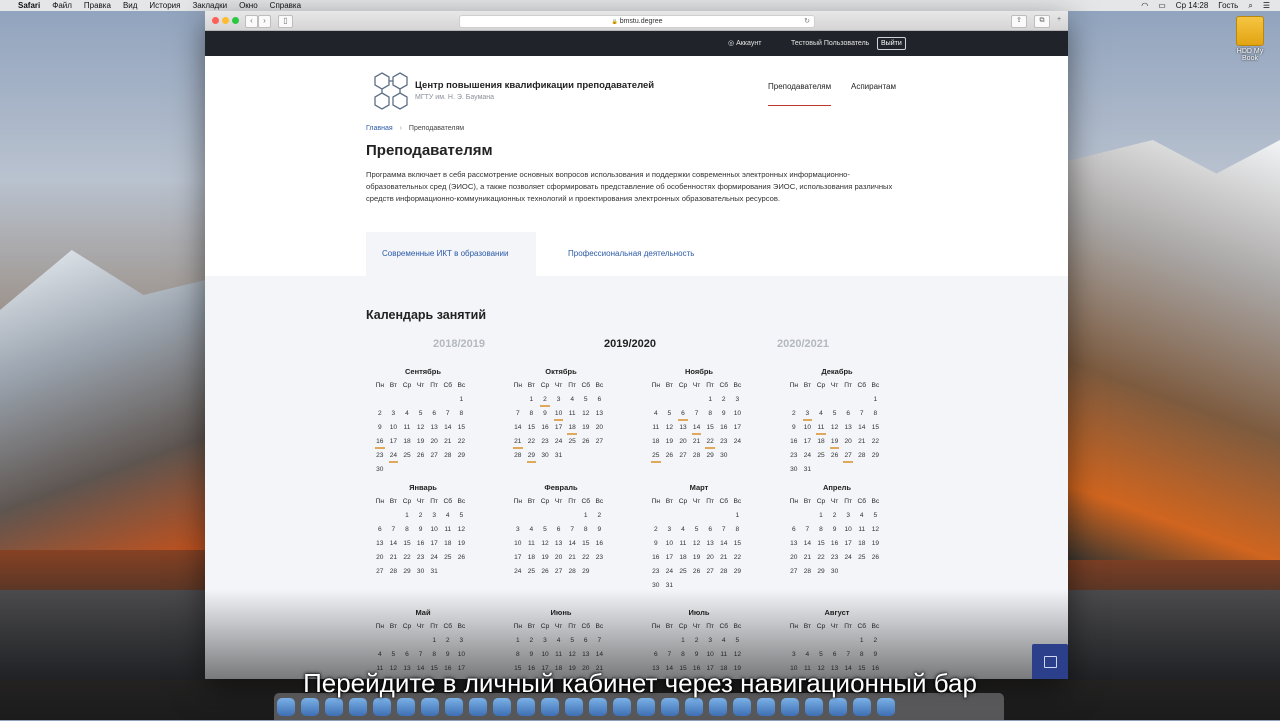 The image size is (1280, 721). I want to click on logout-button: Выйти, so click(891, 43).